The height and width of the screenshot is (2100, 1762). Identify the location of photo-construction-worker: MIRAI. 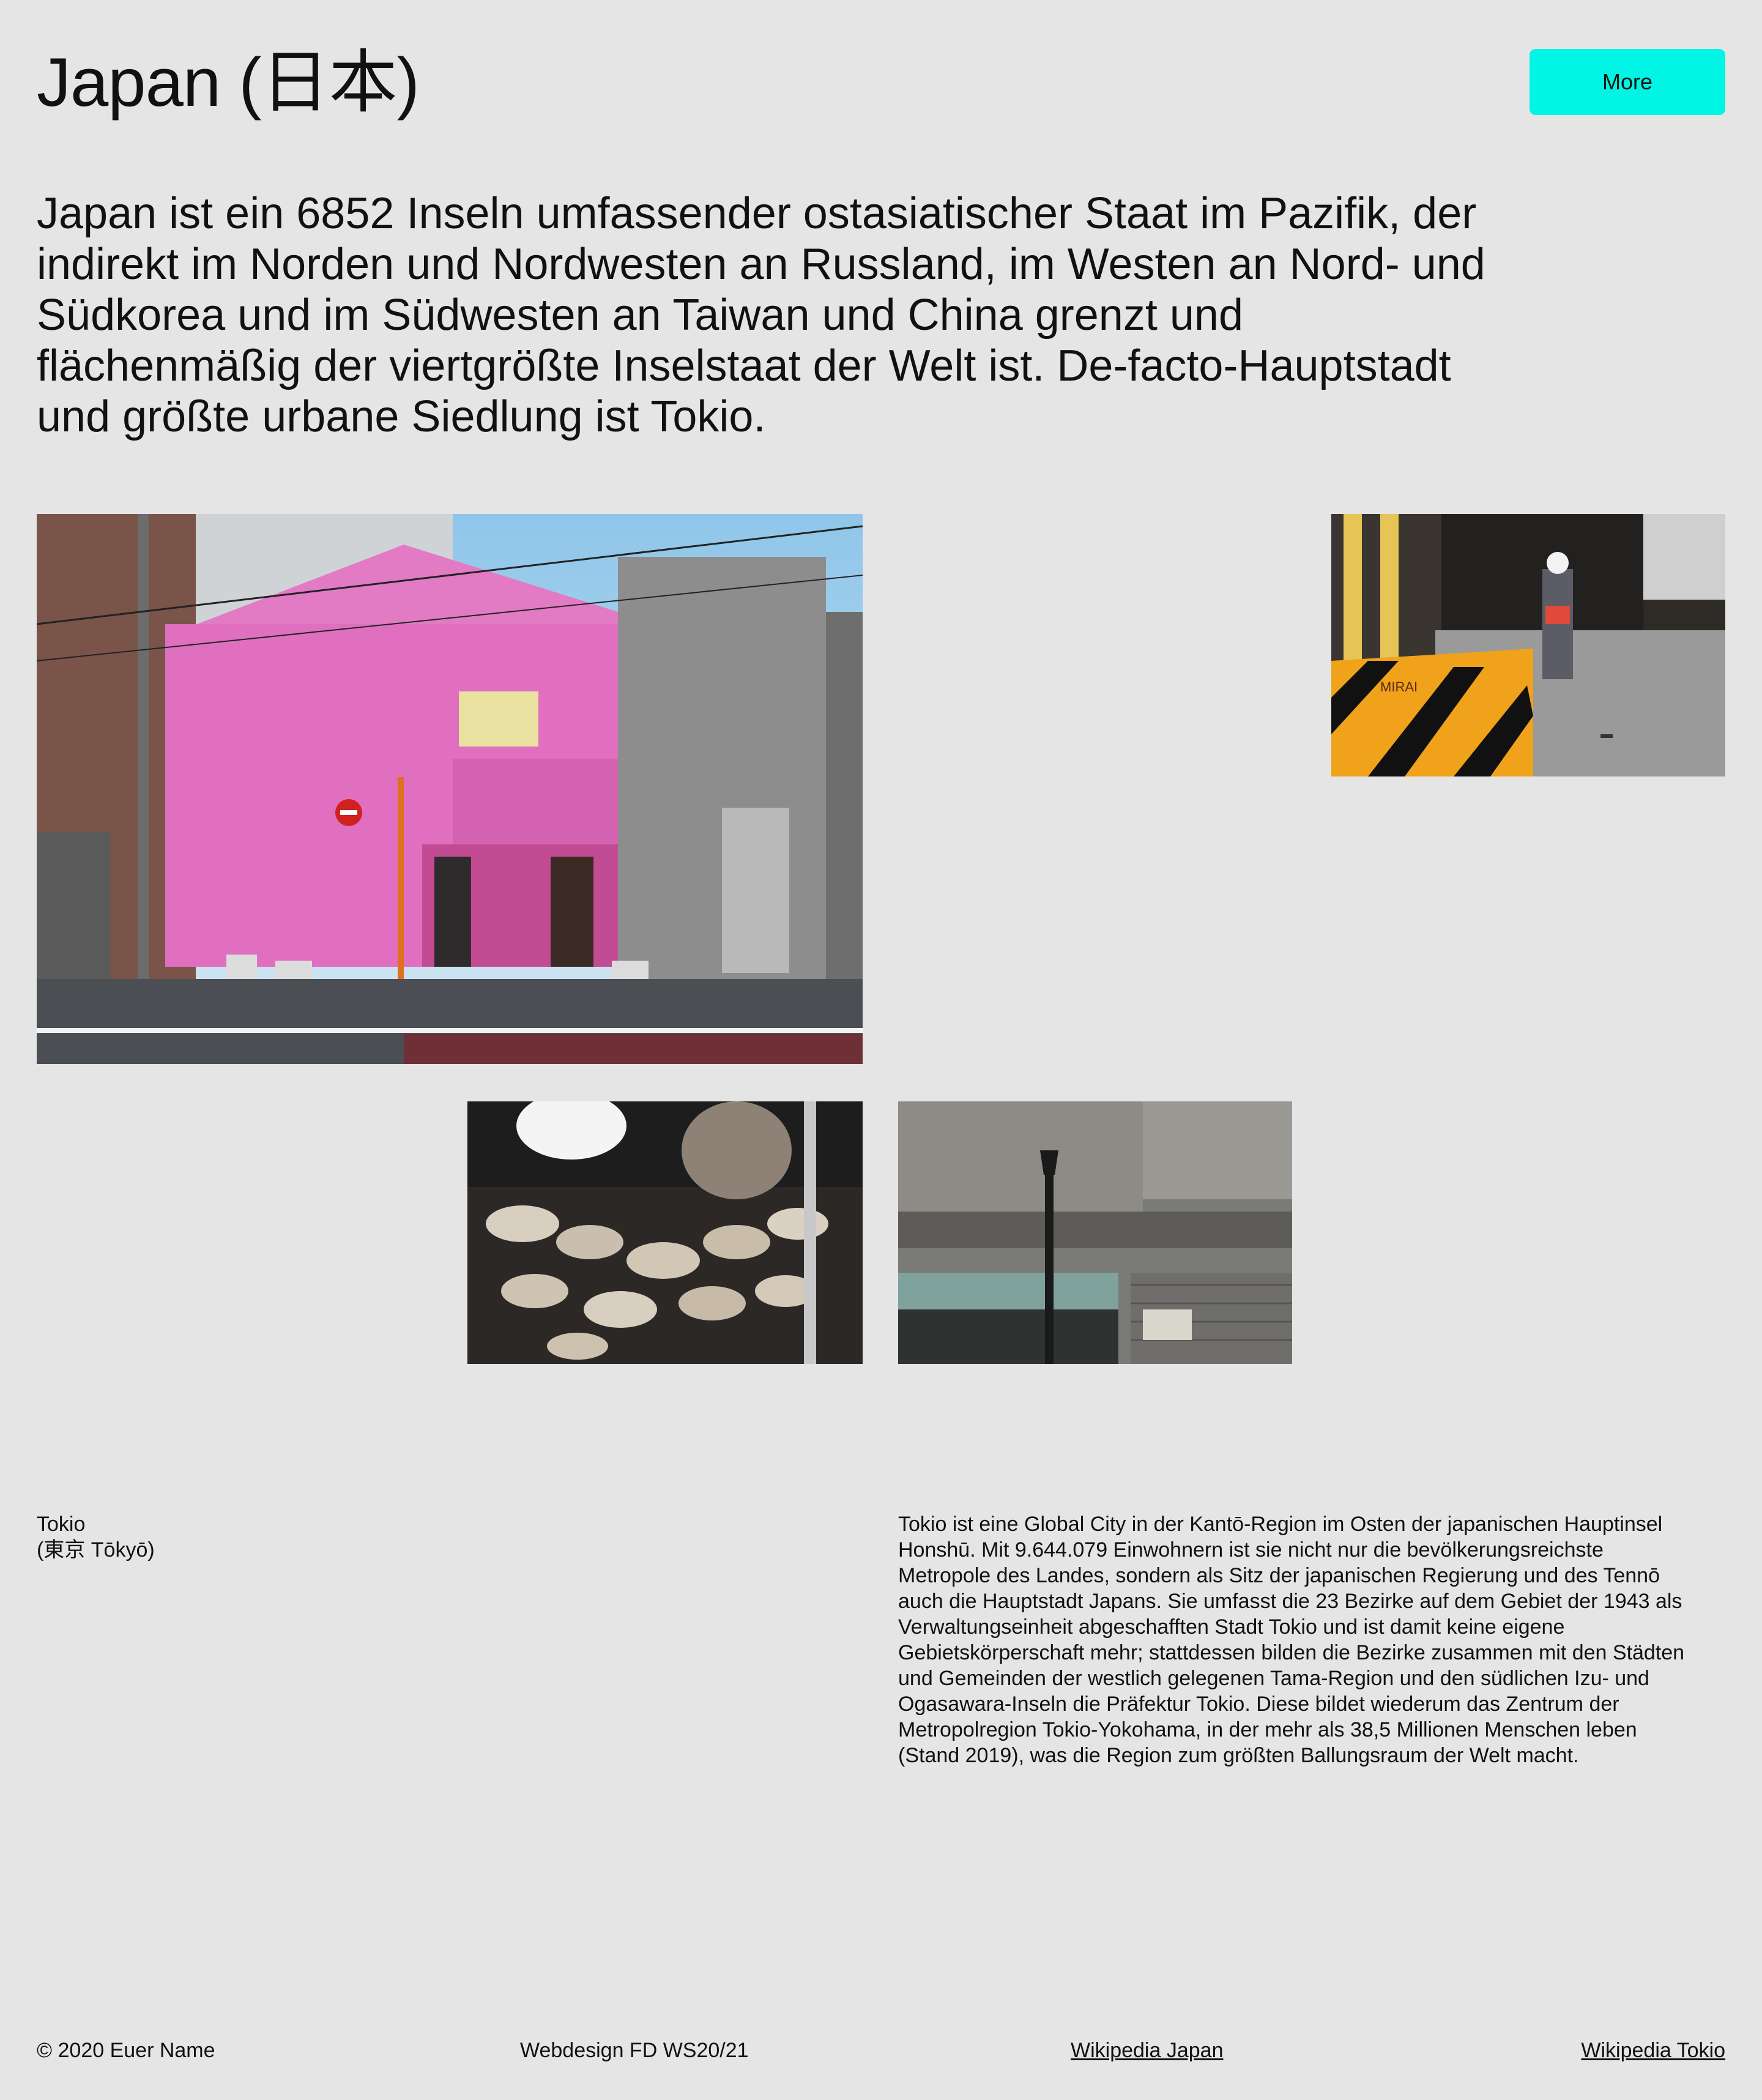
(1528, 645).